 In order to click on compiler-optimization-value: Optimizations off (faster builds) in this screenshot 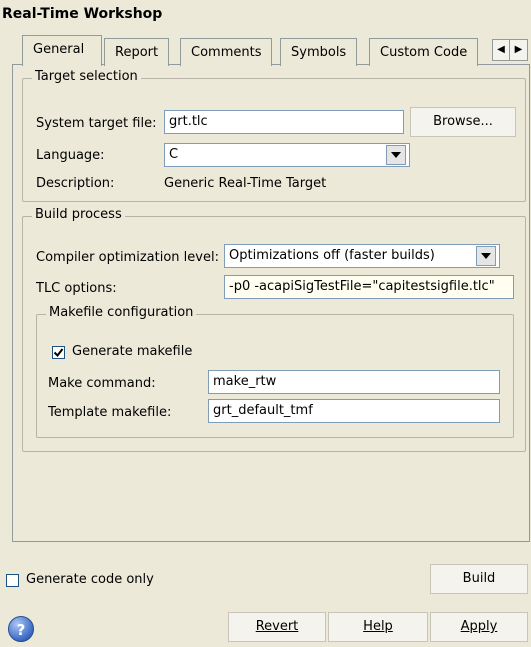, I will do `click(332, 255)`.